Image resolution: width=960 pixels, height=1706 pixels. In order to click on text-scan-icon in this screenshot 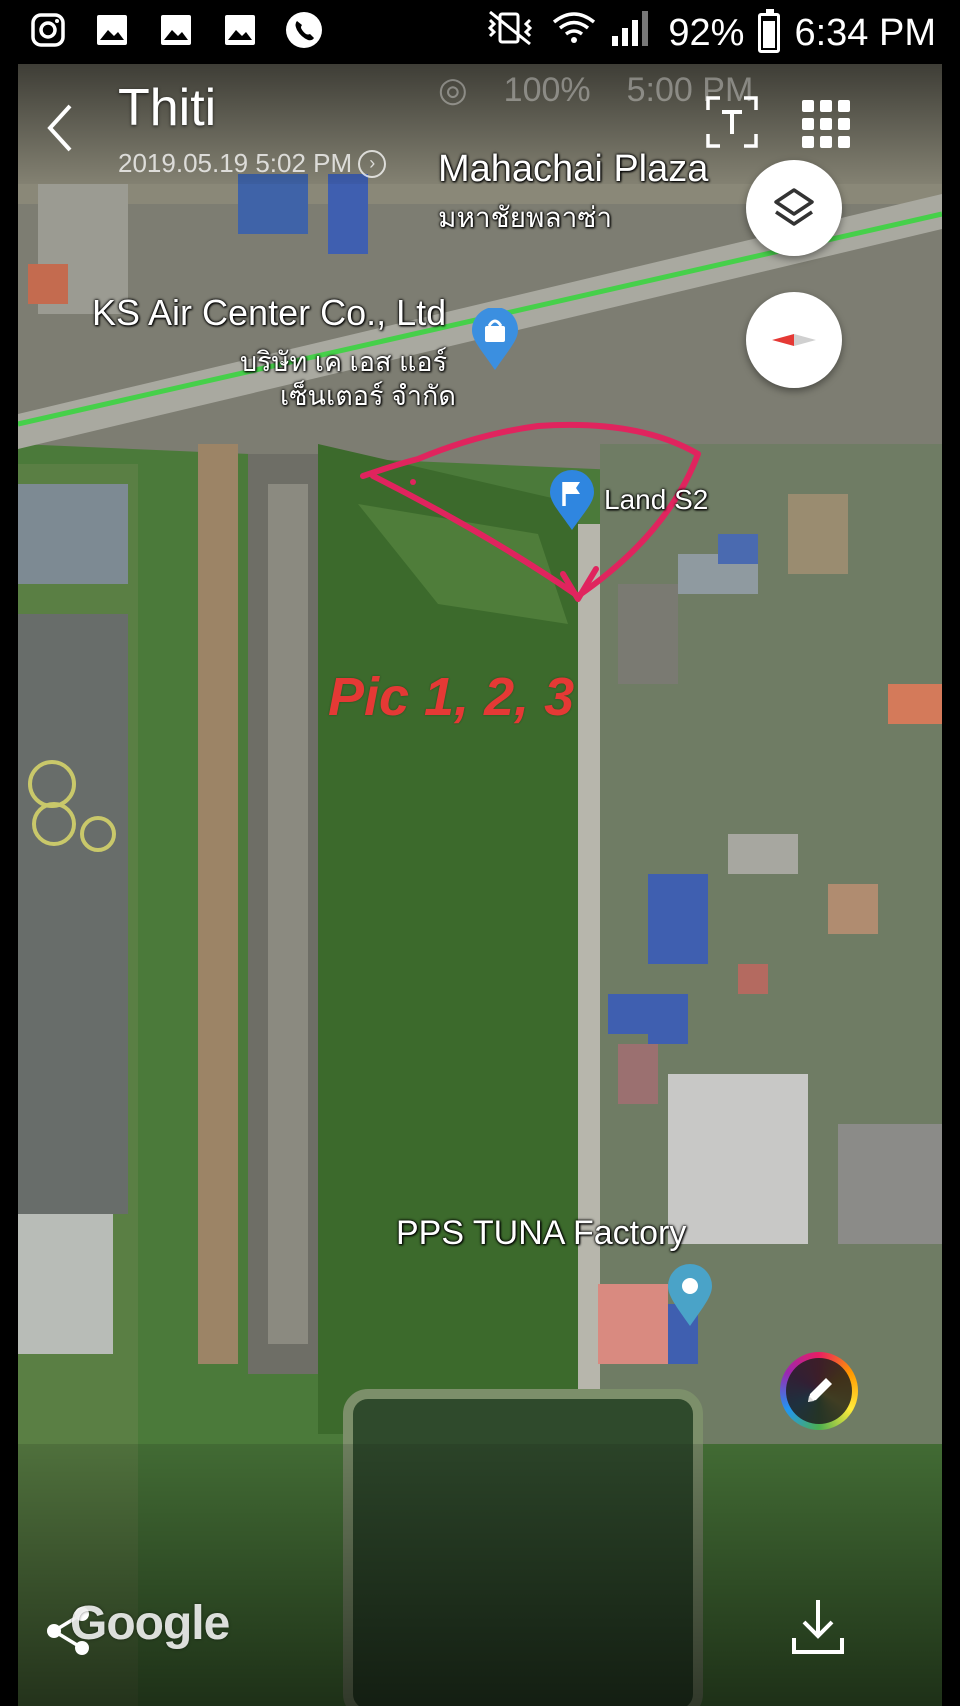, I will do `click(732, 122)`.